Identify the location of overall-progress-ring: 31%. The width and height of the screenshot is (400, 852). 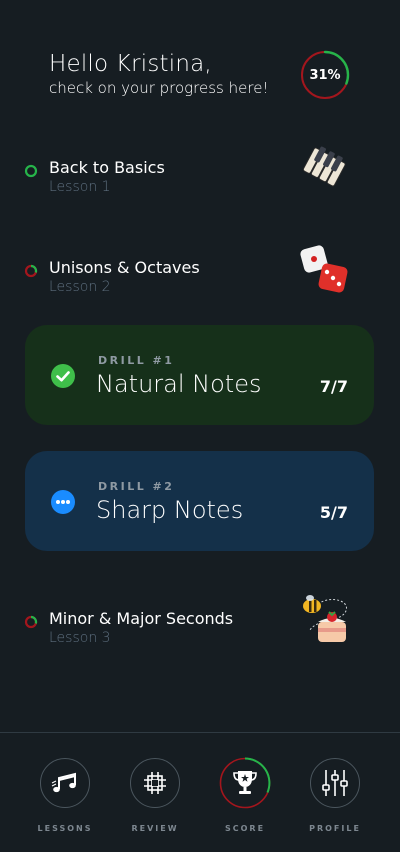
(325, 75).